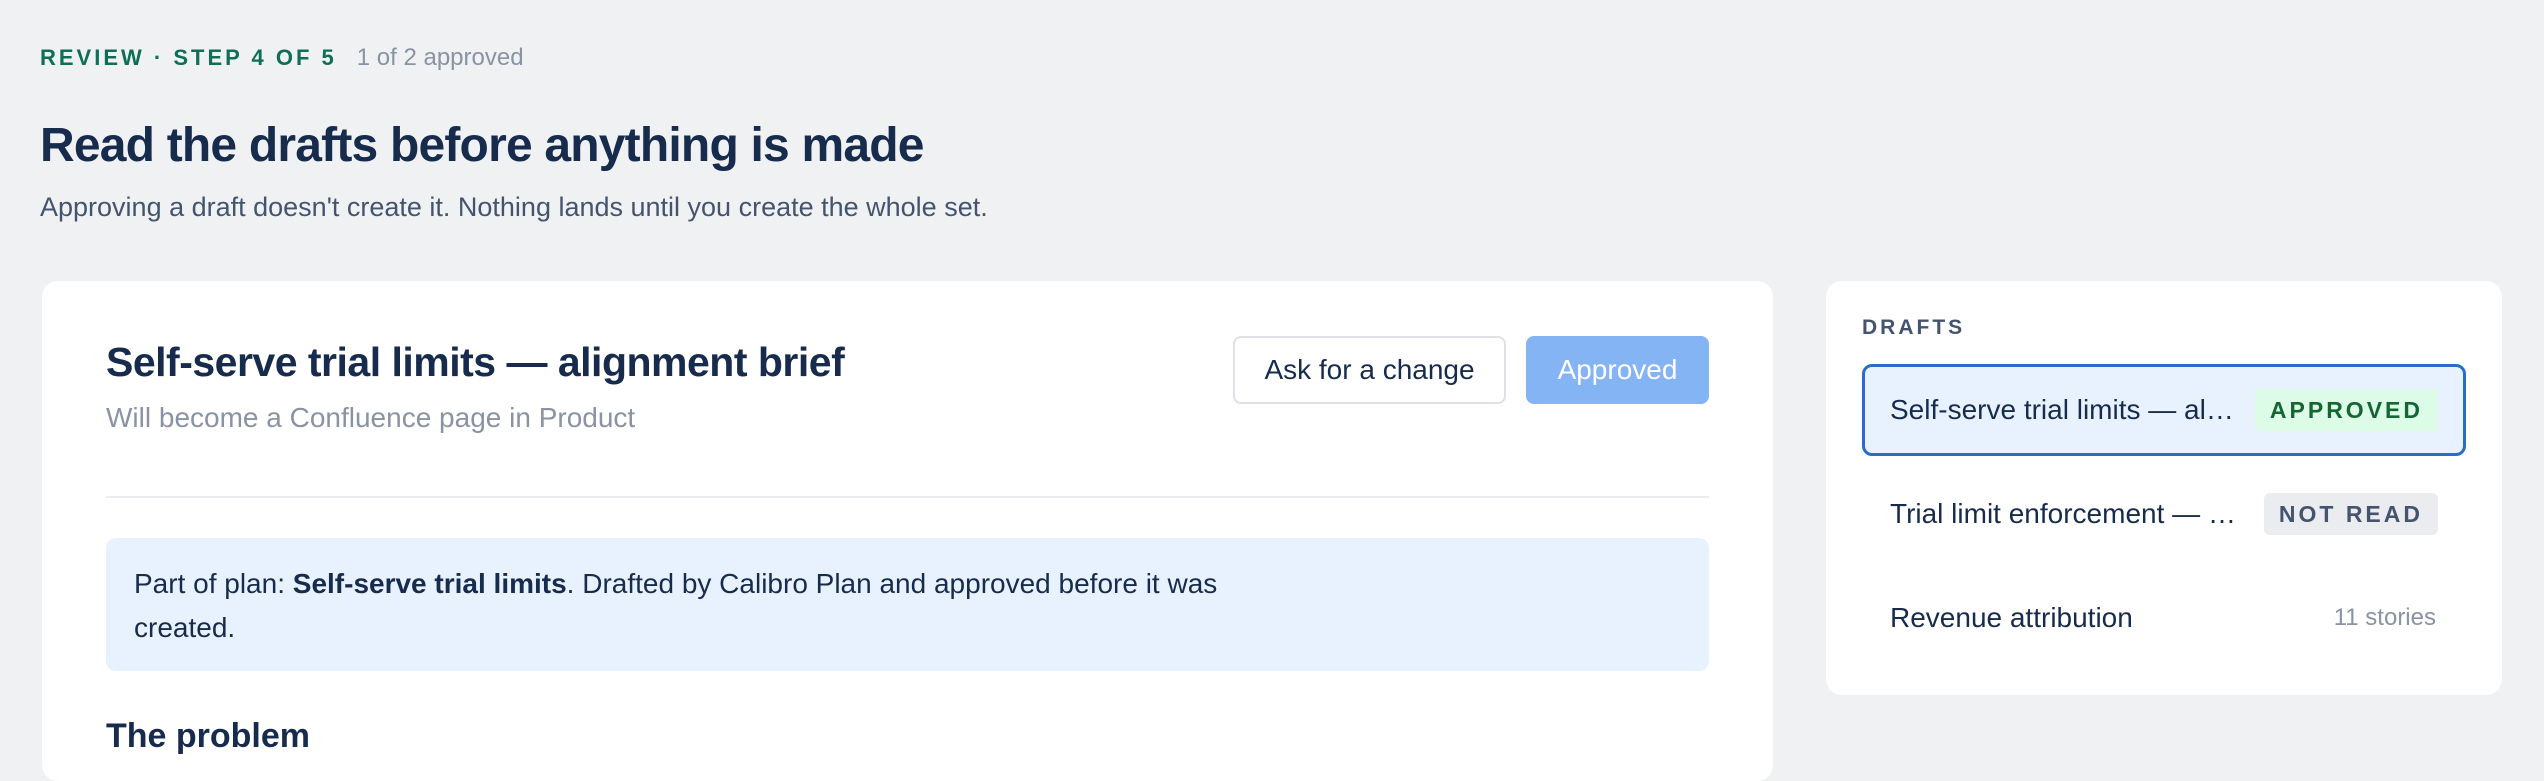 The height and width of the screenshot is (781, 2544). Describe the element at coordinates (2011, 617) in the screenshot. I see `draft-item-name: Revenue attribution` at that location.